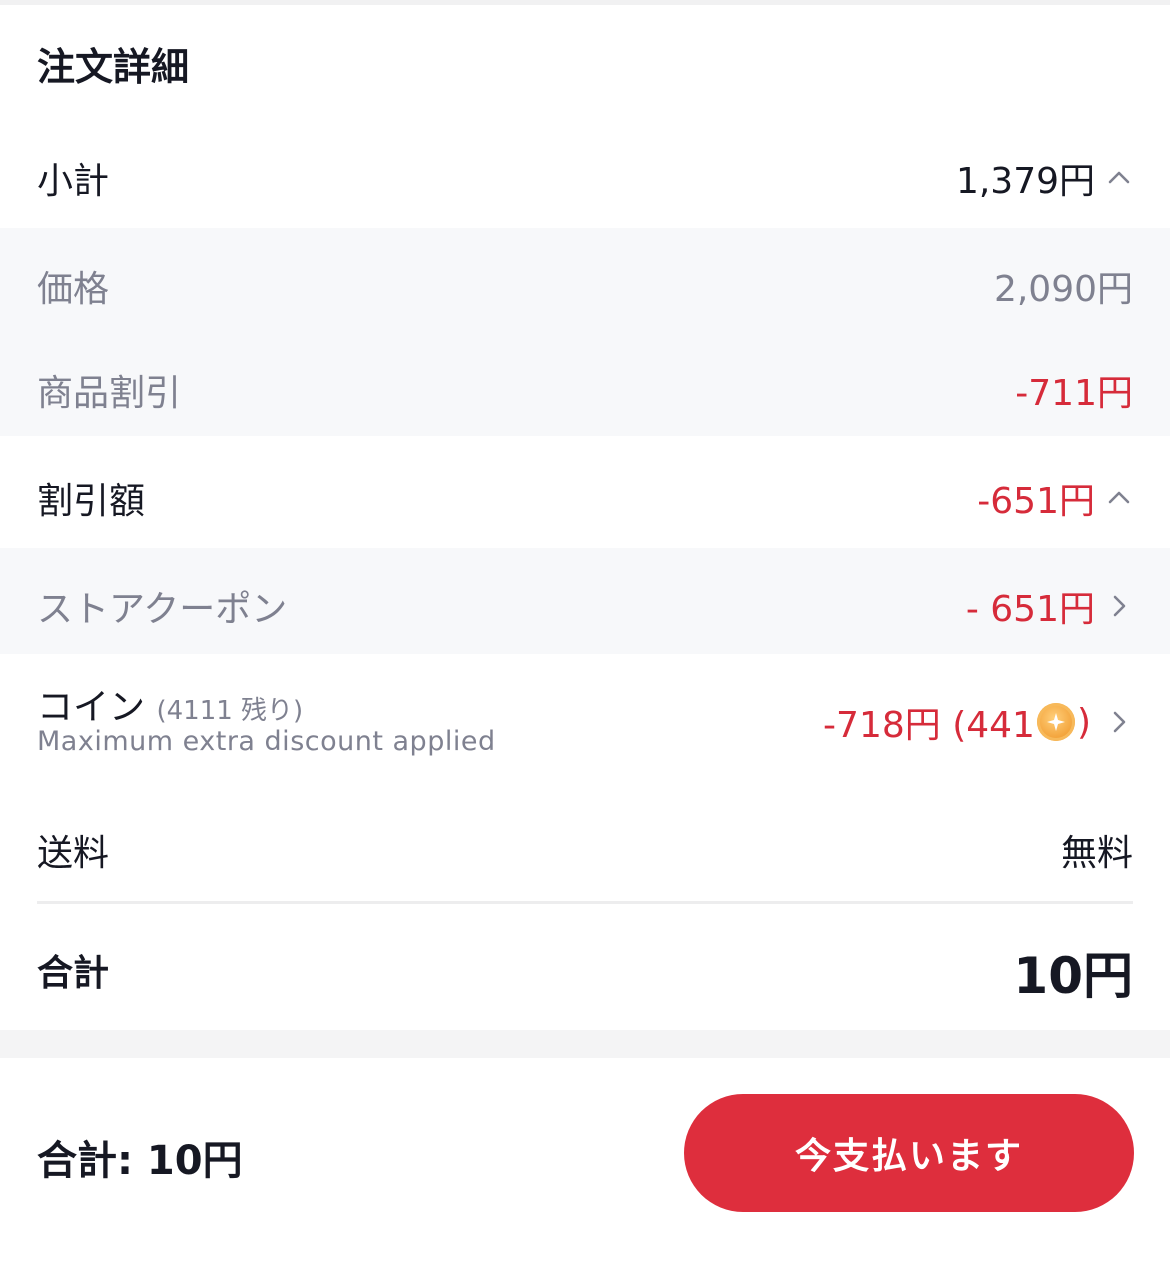 This screenshot has height=1262, width=1170. Describe the element at coordinates (585, 1044) in the screenshot. I see `footer-separator` at that location.